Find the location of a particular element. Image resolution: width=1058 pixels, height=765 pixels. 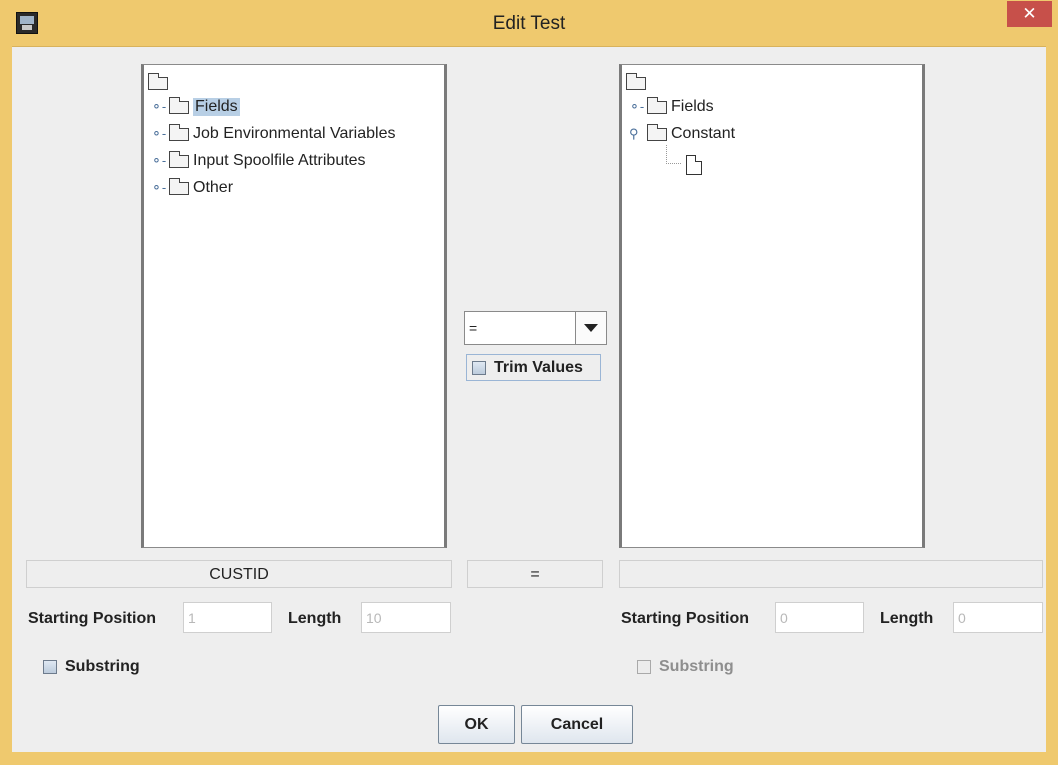

left-substring-label: Substring is located at coordinates (102, 666).